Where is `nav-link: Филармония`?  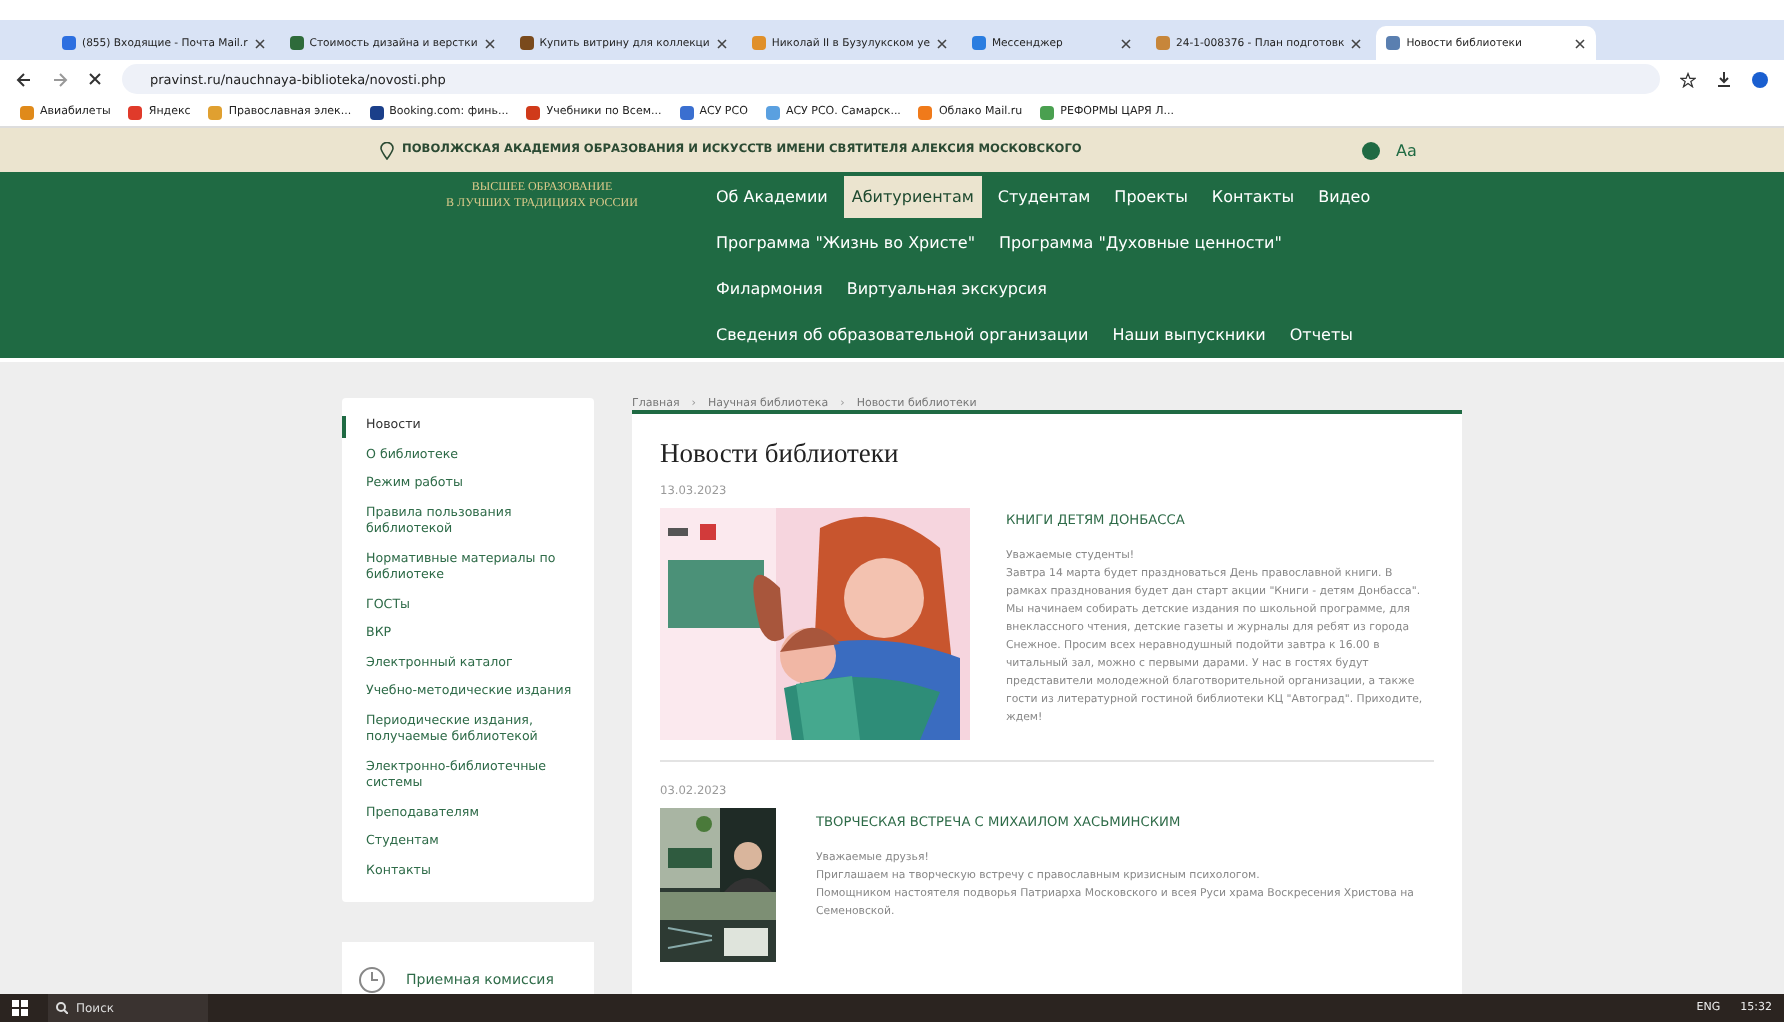
nav-link: Филармония is located at coordinates (769, 289).